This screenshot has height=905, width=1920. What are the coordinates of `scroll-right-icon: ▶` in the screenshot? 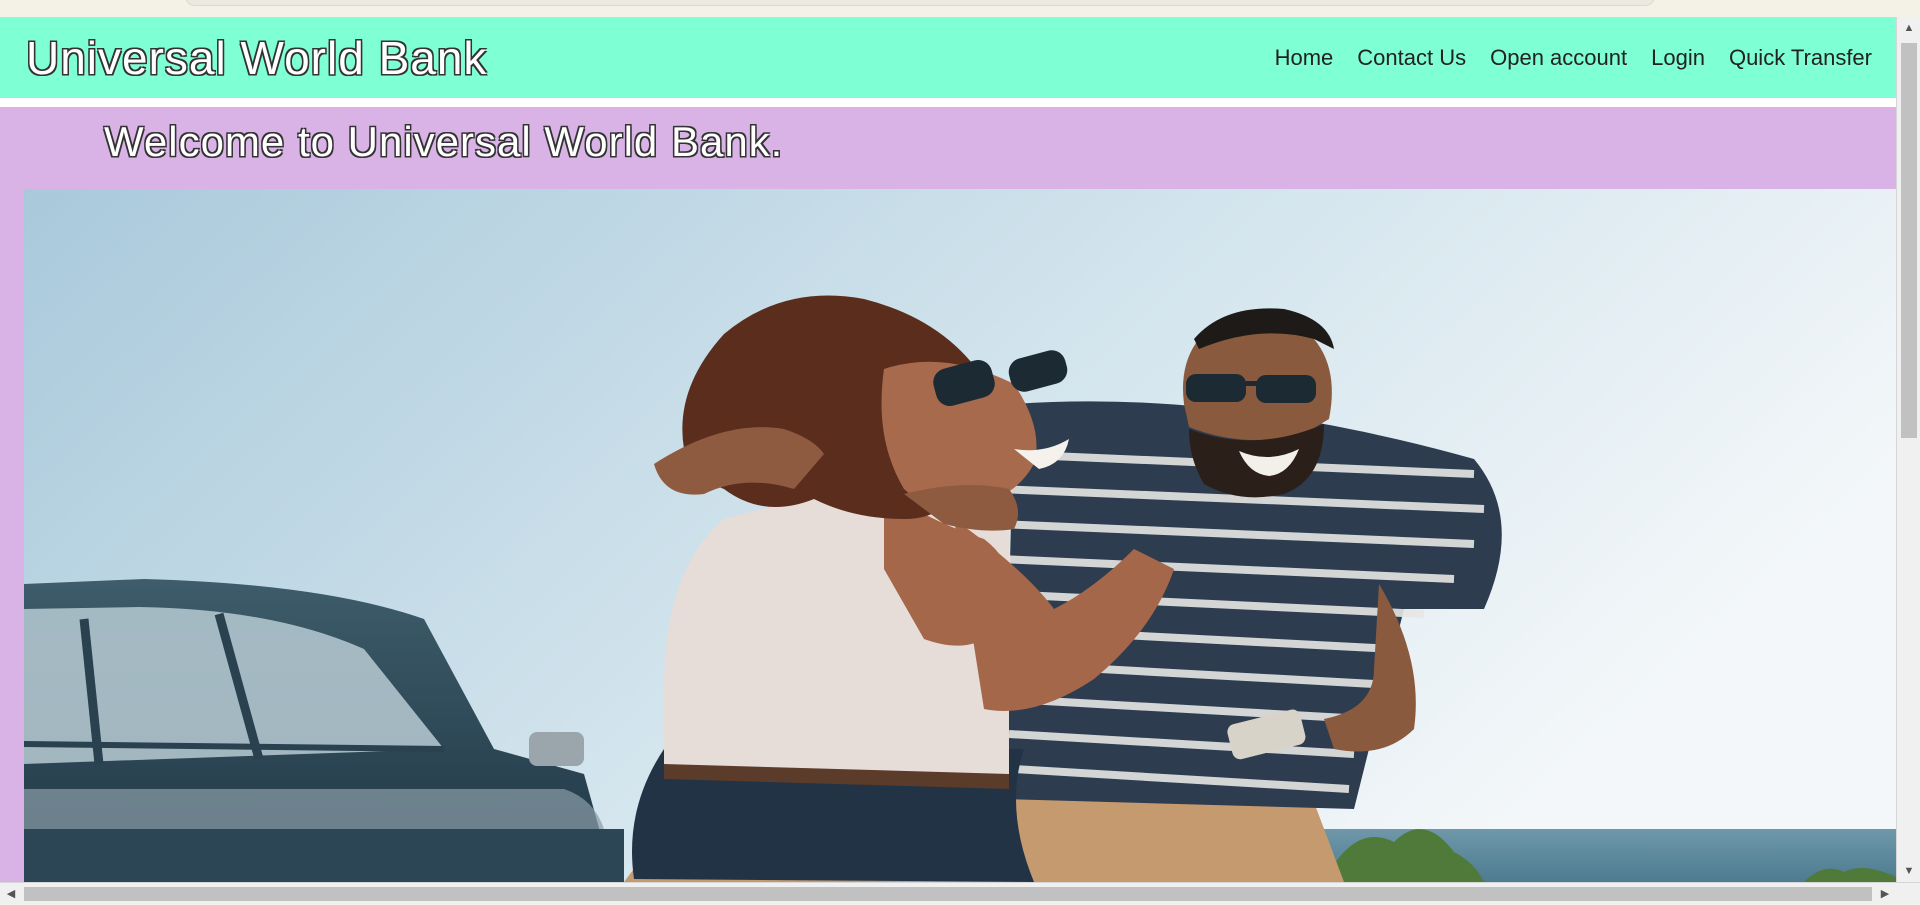 It's located at (1885, 894).